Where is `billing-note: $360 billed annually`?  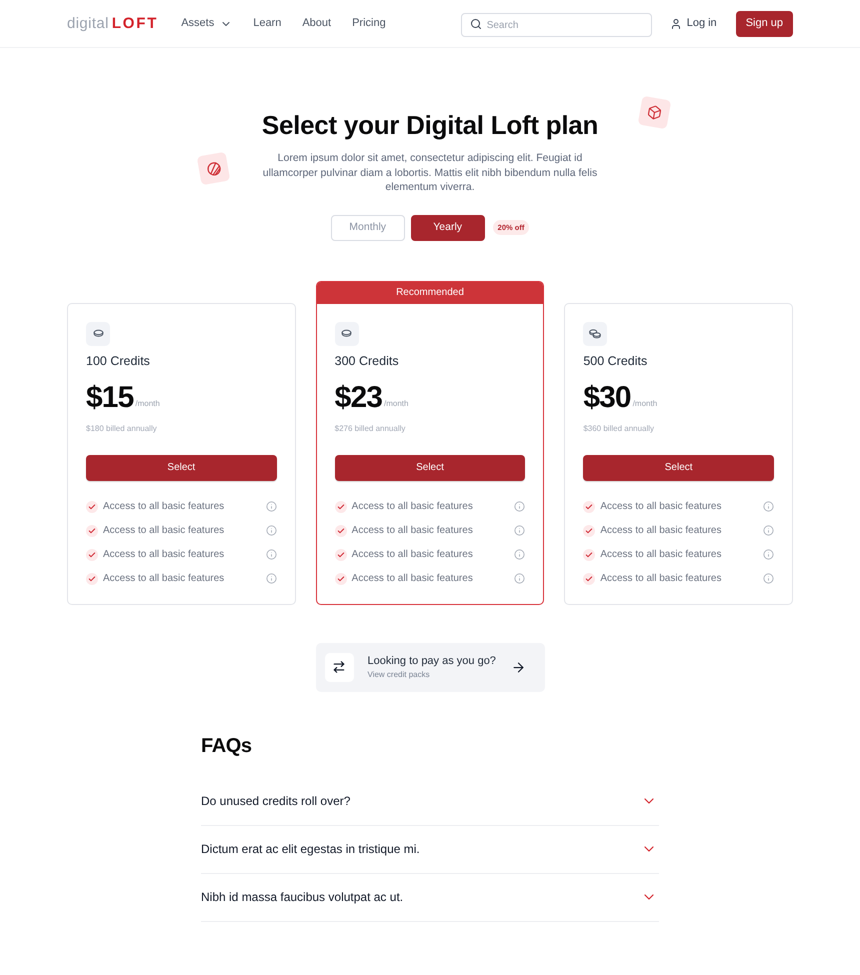
billing-note: $360 billed annually is located at coordinates (619, 428).